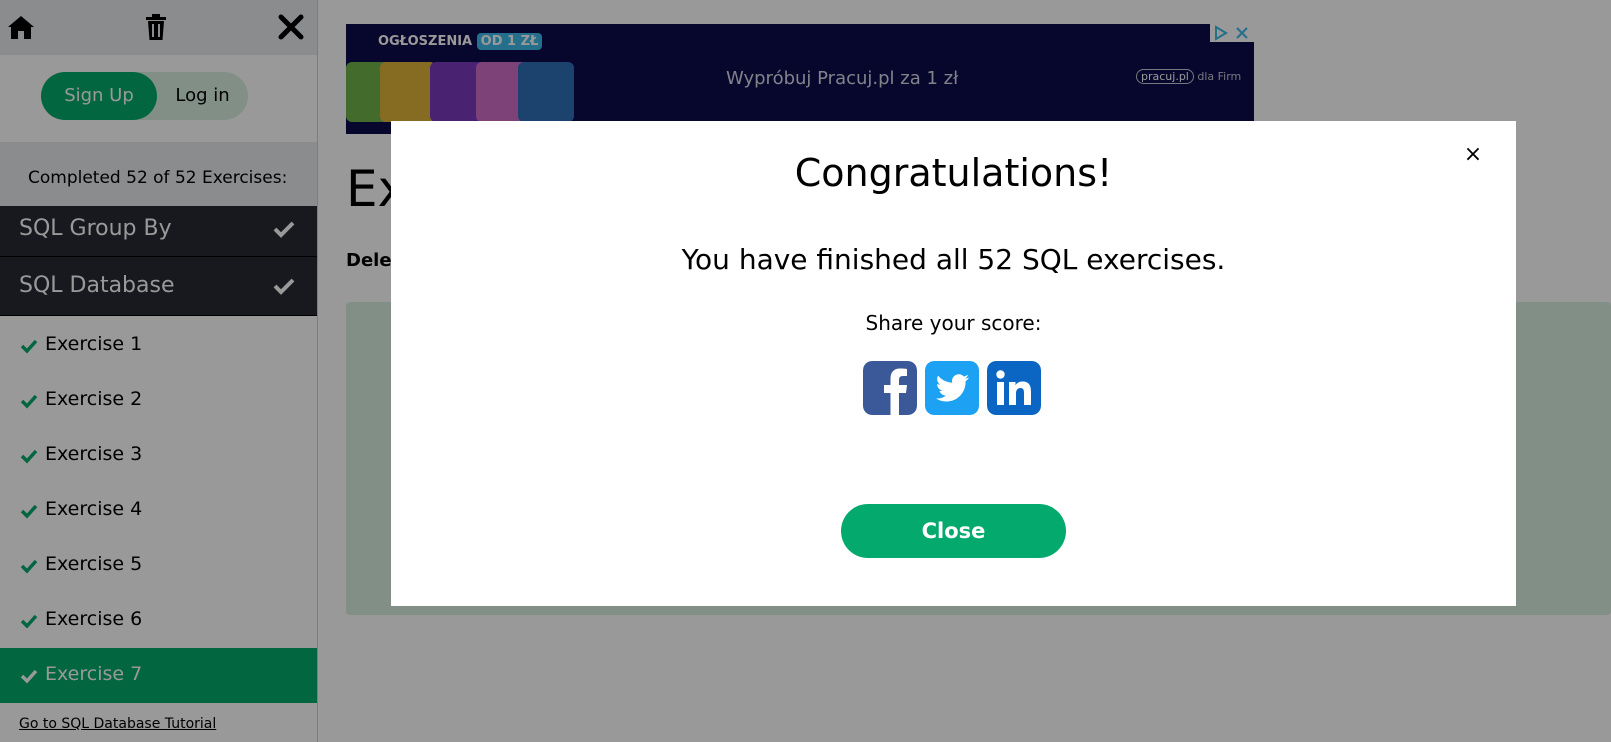 Image resolution: width=1611 pixels, height=742 pixels. What do you see at coordinates (952, 388) in the screenshot?
I see `twitter-icon` at bounding box center [952, 388].